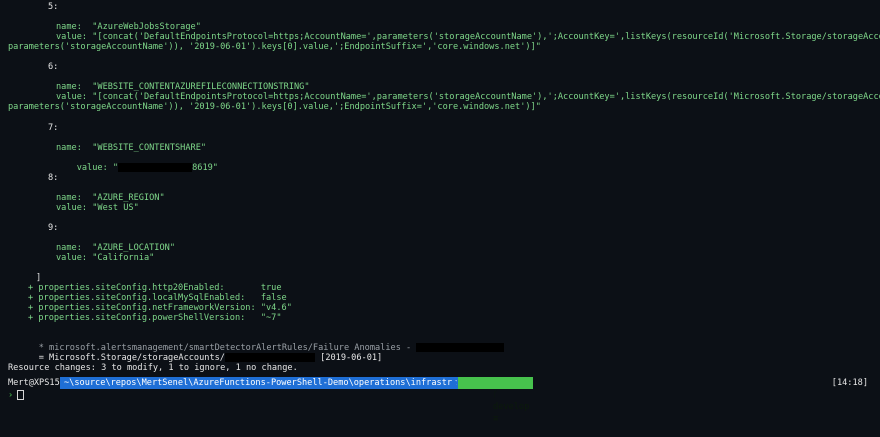  Describe the element at coordinates (205, 168) in the screenshot. I see `value-suffix: 8619"` at that location.